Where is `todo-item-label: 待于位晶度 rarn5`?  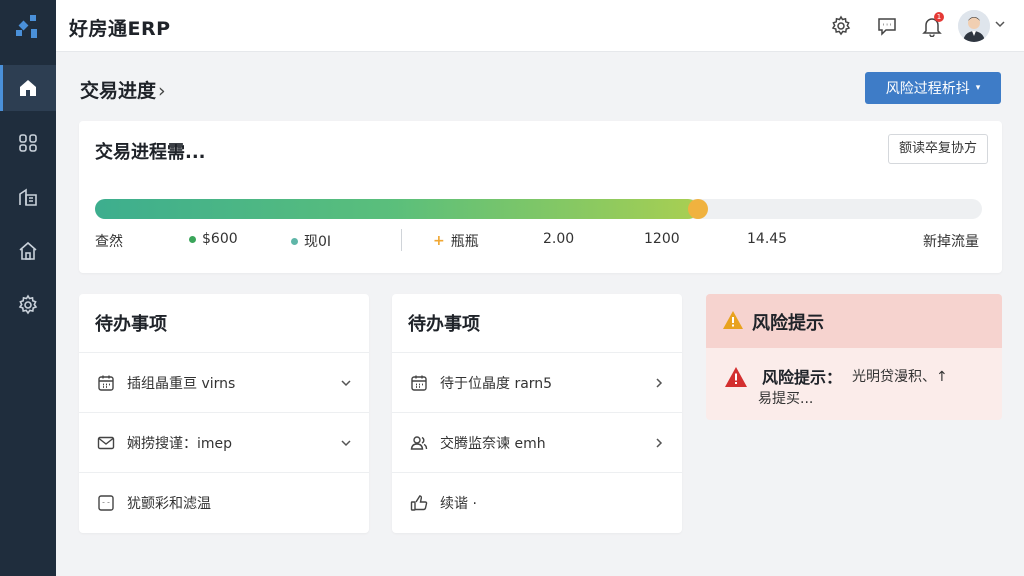
todo-item-label: 待于位晶度 rarn5 is located at coordinates (496, 383).